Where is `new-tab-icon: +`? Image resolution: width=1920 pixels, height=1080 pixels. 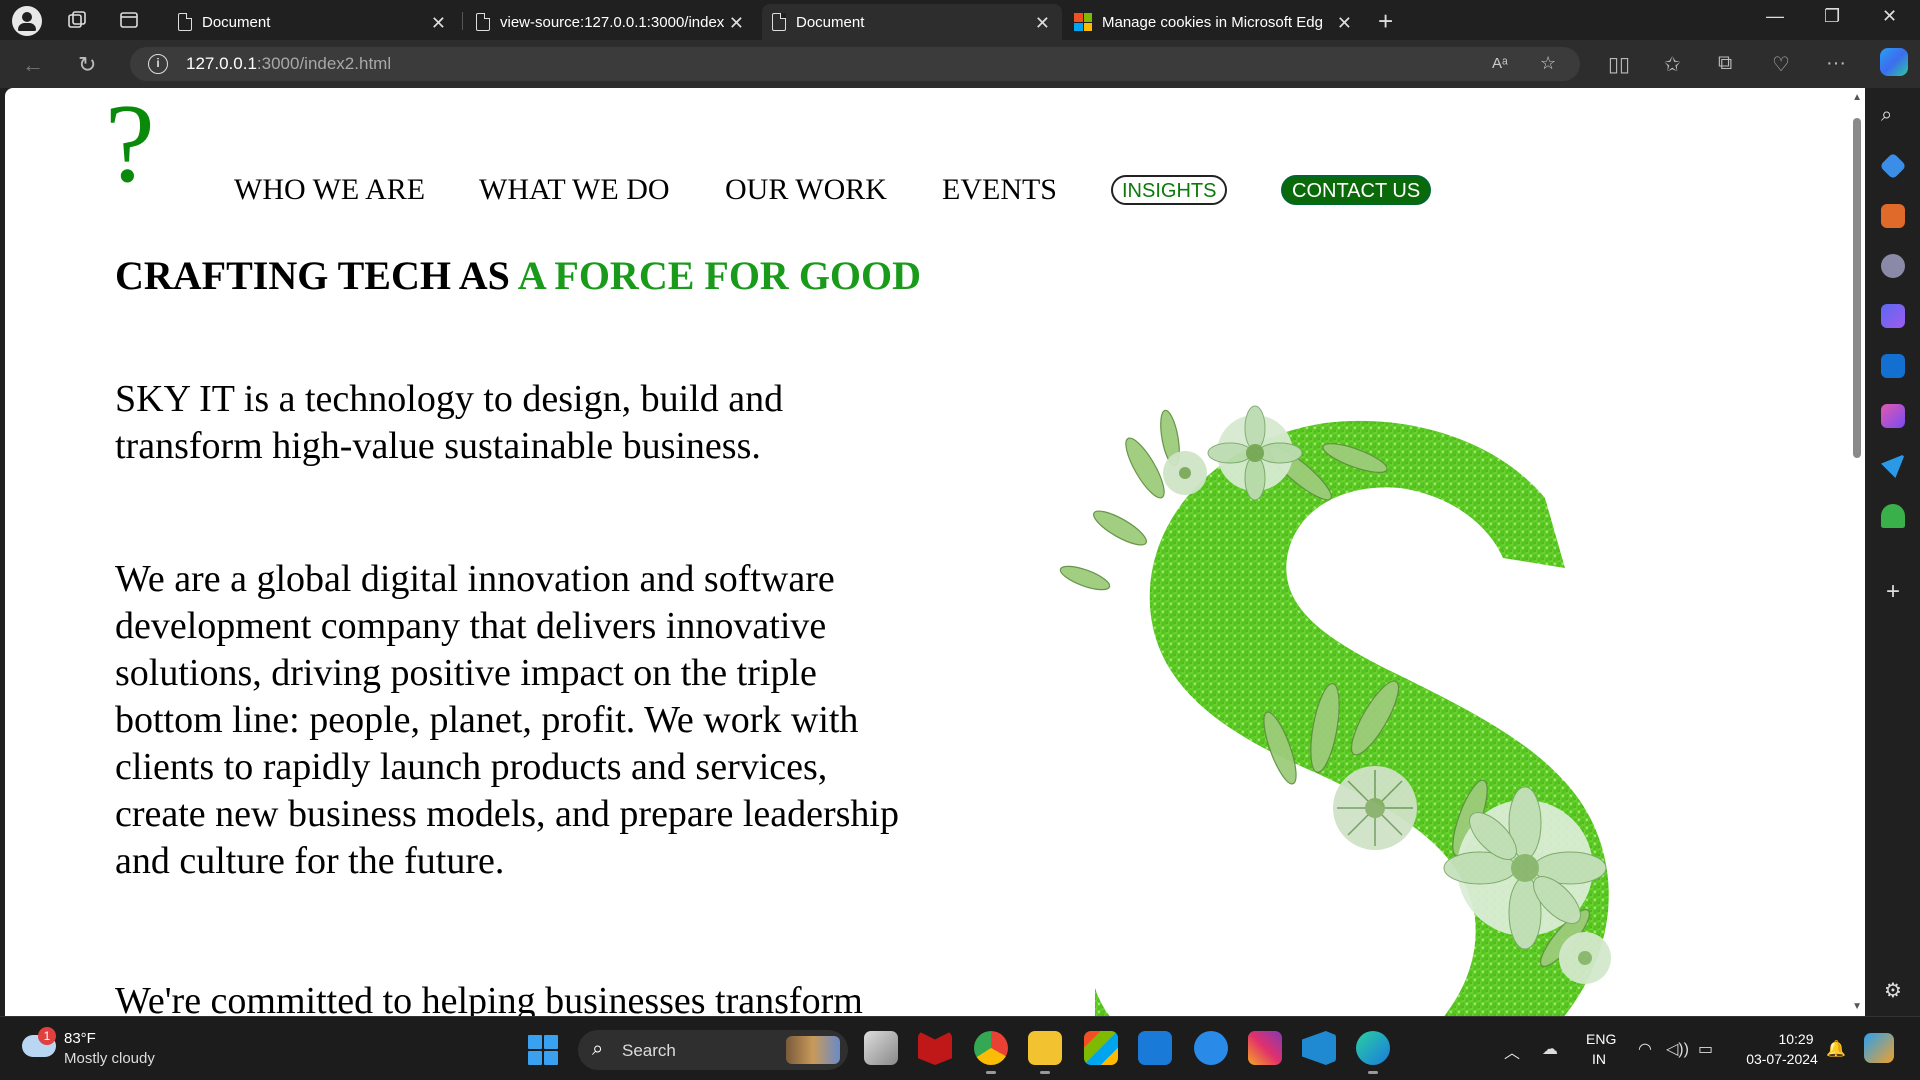
new-tab-icon: + is located at coordinates (1385, 21).